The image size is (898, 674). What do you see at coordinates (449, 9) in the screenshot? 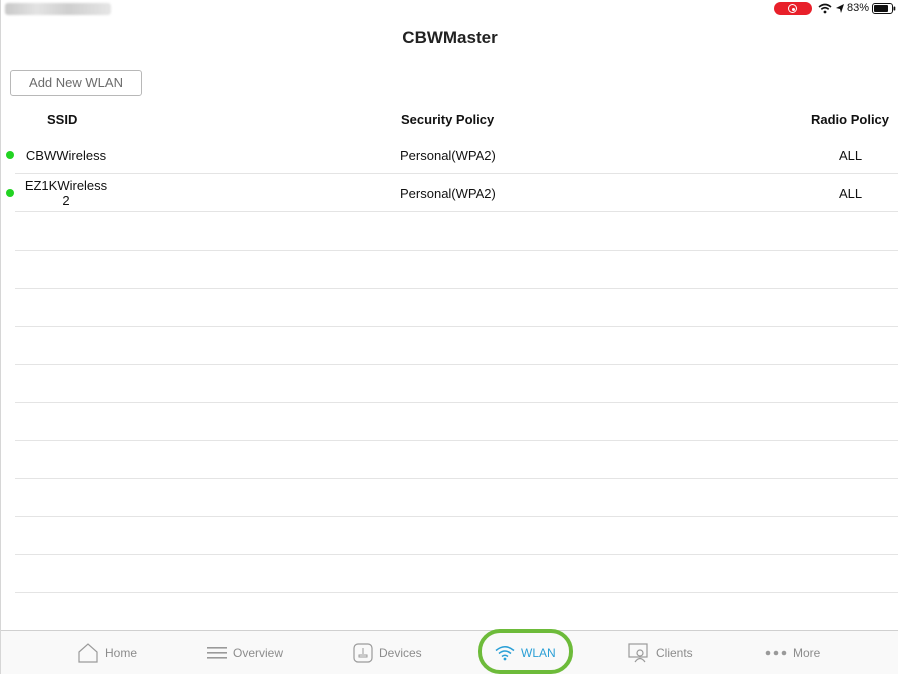
I see `status-bar: 83%` at bounding box center [449, 9].